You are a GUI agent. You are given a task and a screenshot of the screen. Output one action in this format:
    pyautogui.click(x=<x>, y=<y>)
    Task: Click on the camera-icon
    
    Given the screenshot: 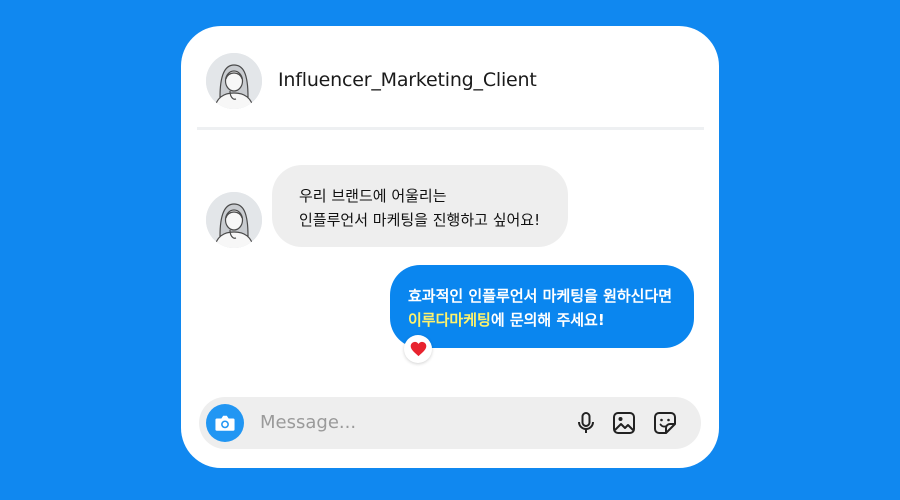 What is the action you would take?
    pyautogui.click(x=225, y=423)
    